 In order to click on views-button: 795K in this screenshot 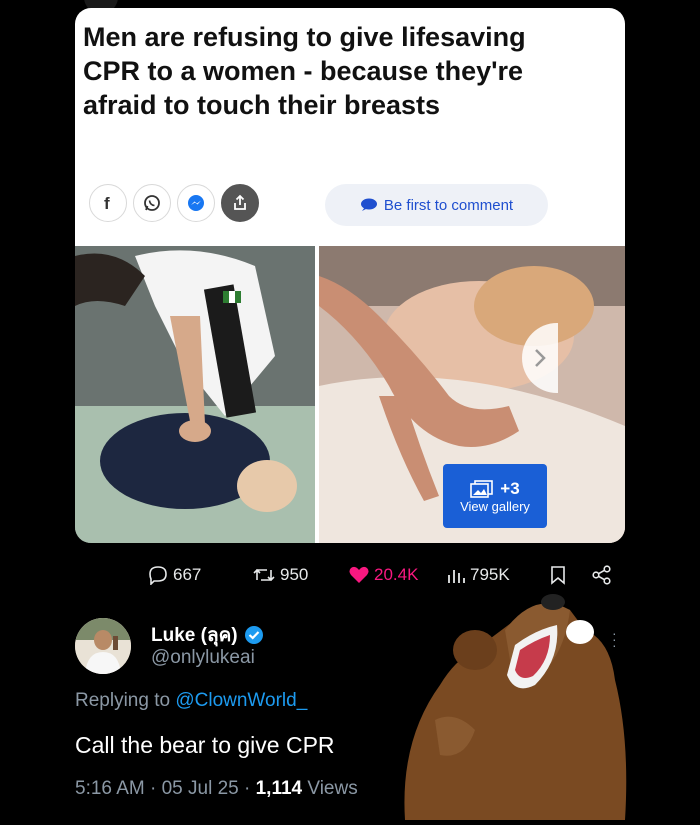, I will do `click(478, 575)`.